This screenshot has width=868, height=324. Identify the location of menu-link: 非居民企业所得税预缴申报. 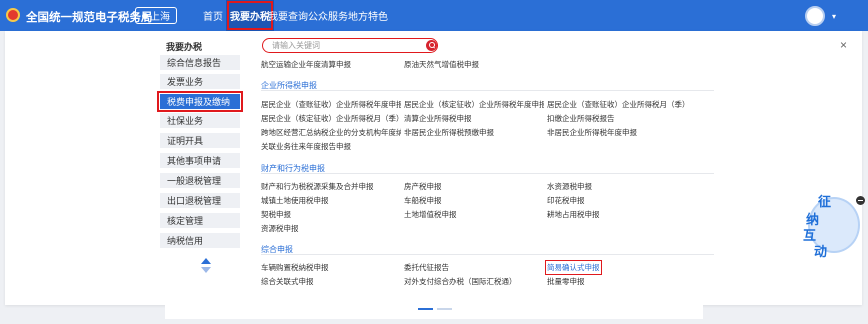
(474, 132).